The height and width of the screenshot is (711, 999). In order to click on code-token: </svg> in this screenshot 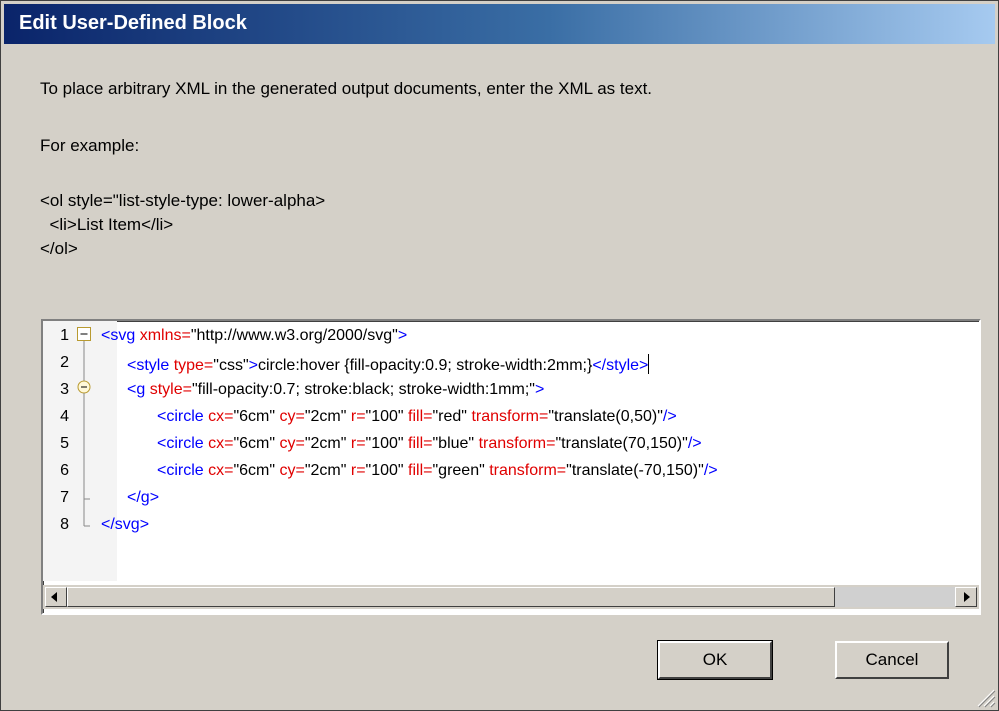, I will do `click(125, 524)`.